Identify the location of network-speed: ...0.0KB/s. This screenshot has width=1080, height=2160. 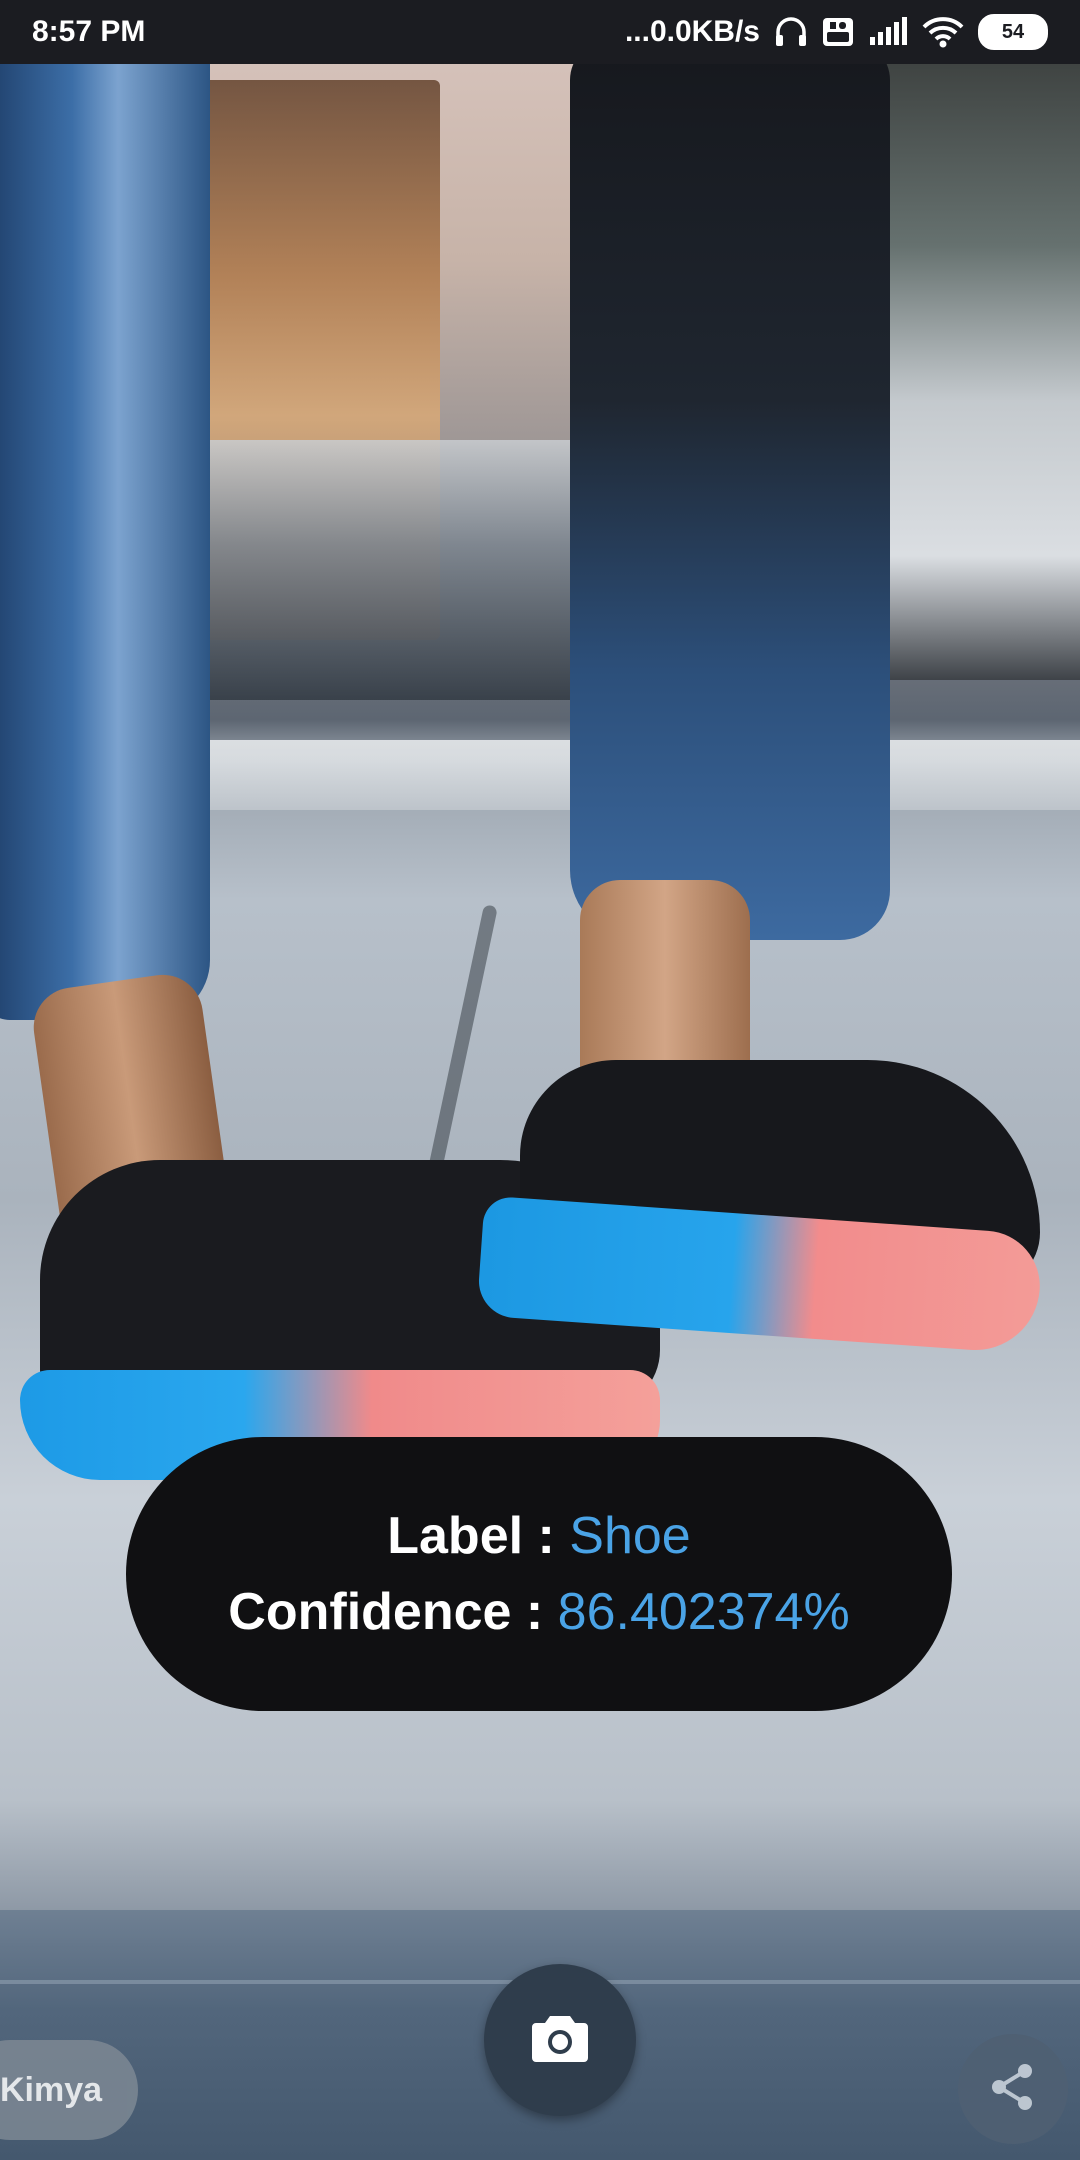
(692, 31).